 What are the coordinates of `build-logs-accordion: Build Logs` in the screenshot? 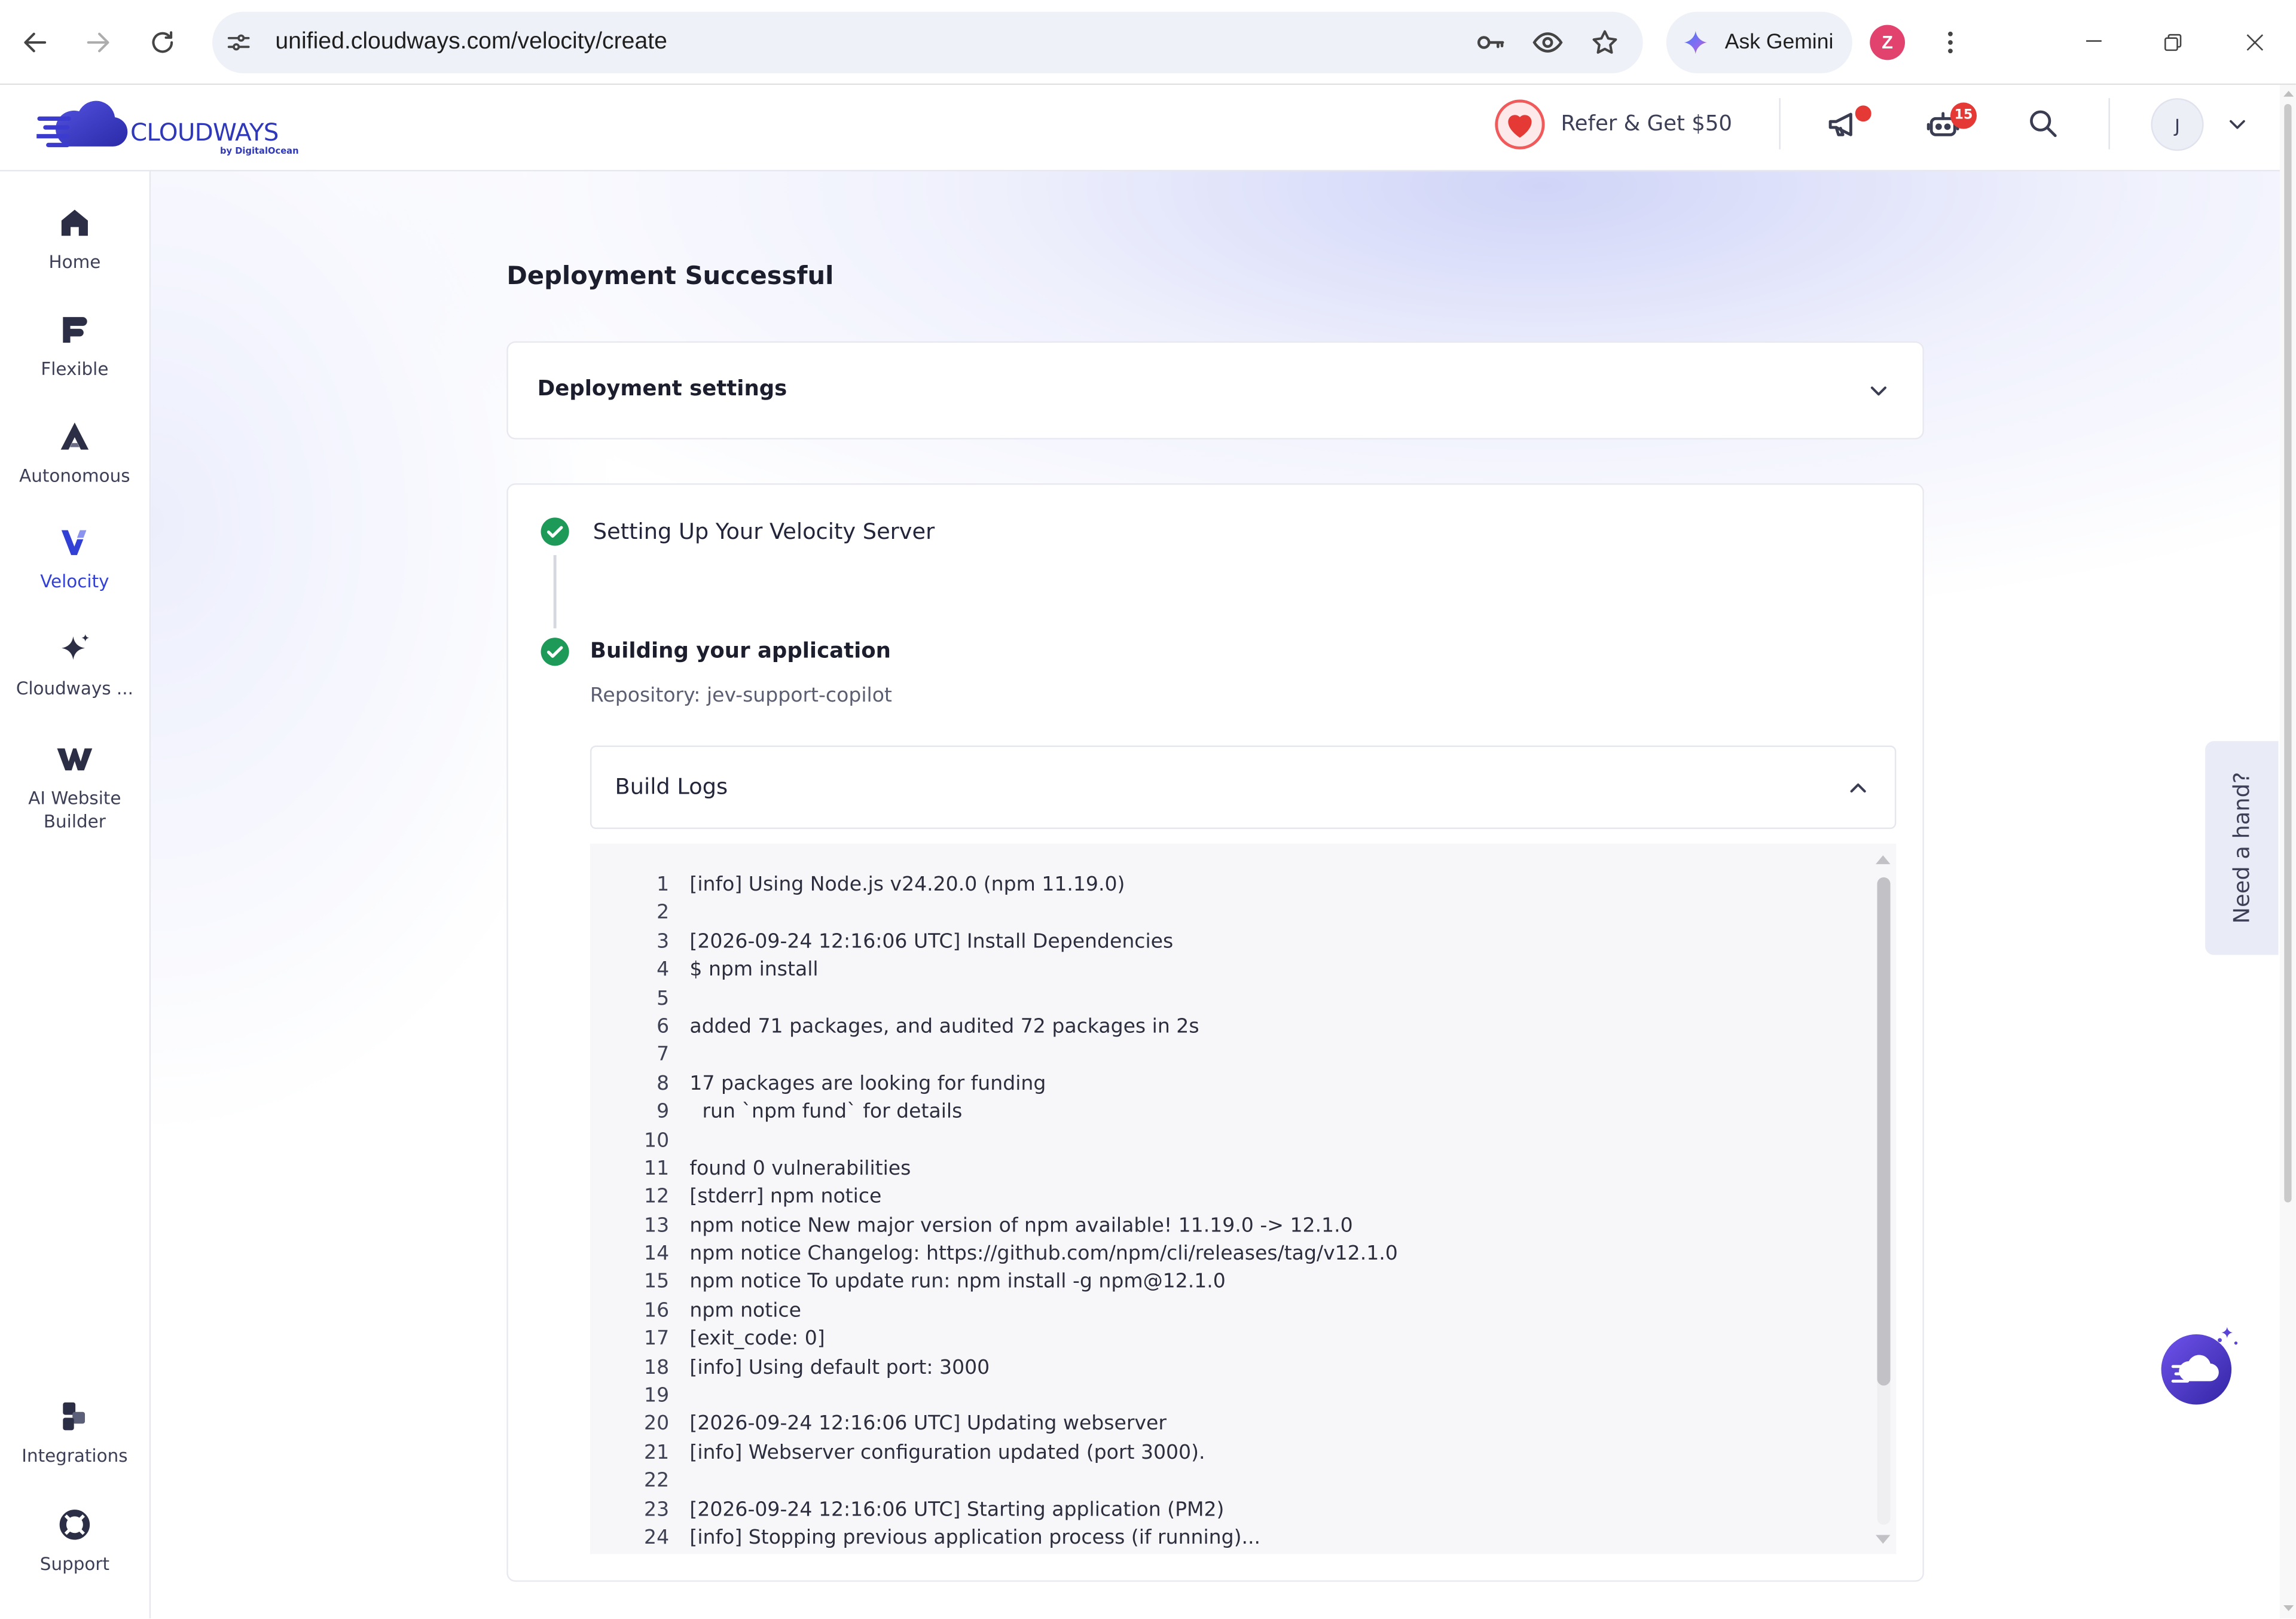 It's located at (1243, 787).